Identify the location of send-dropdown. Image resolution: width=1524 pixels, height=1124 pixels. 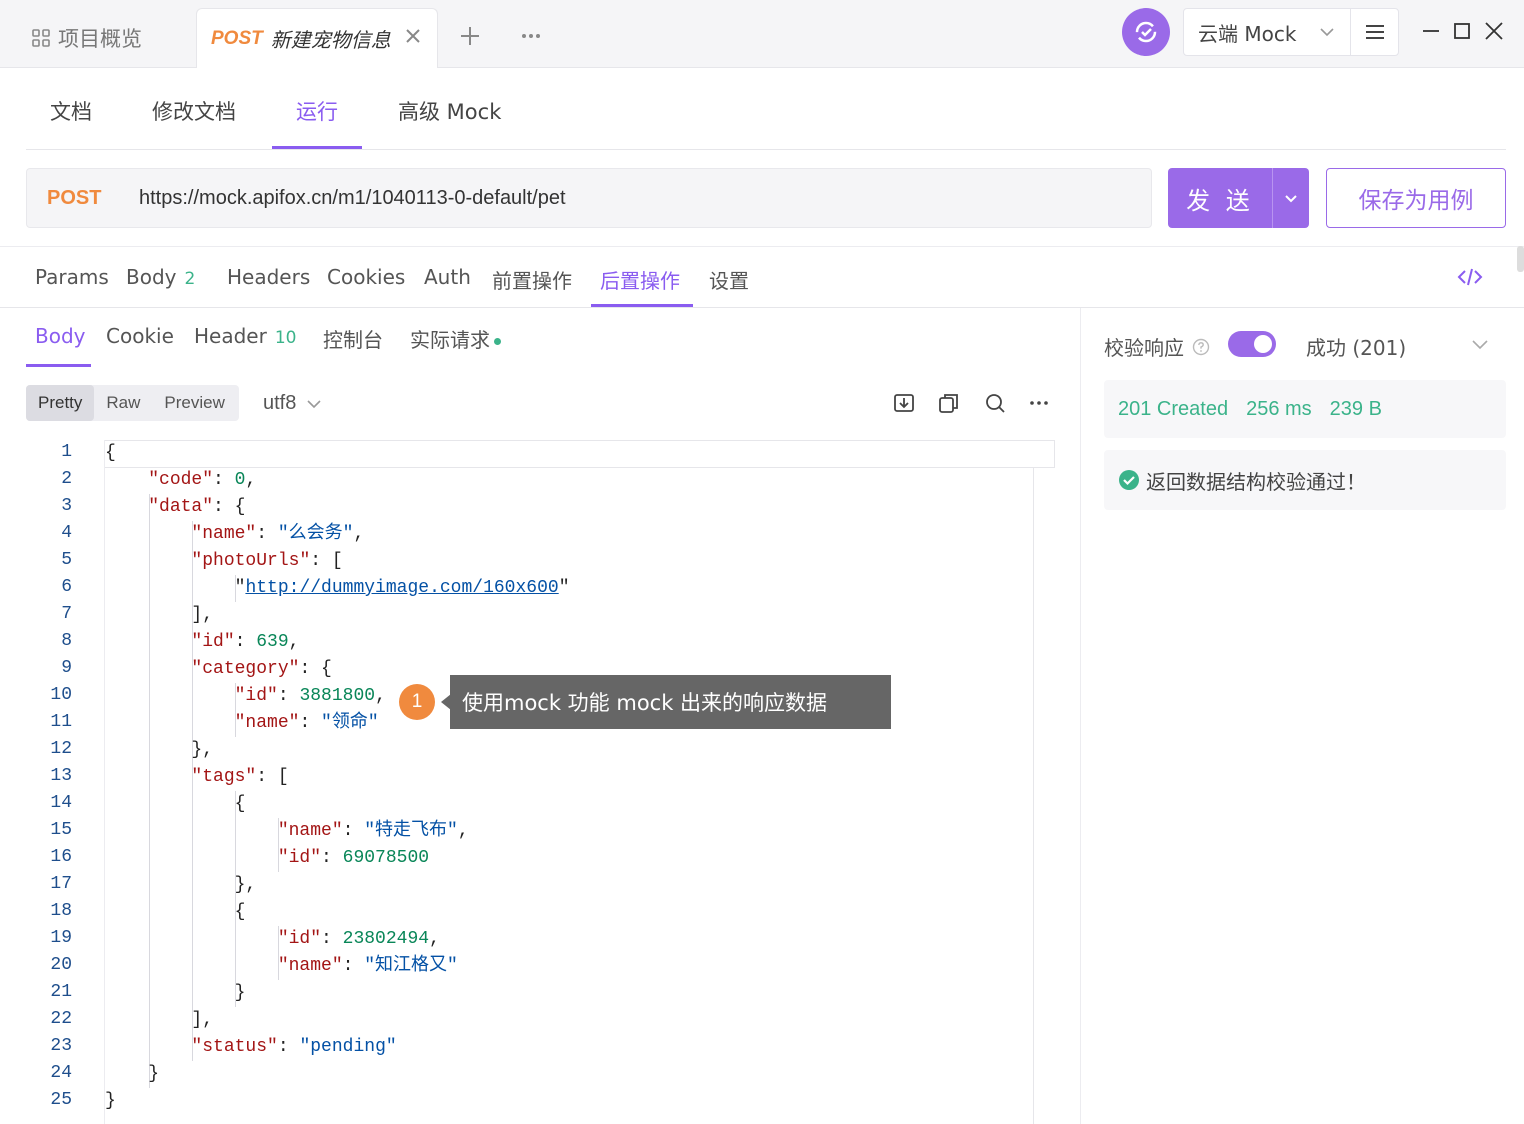
(1291, 198).